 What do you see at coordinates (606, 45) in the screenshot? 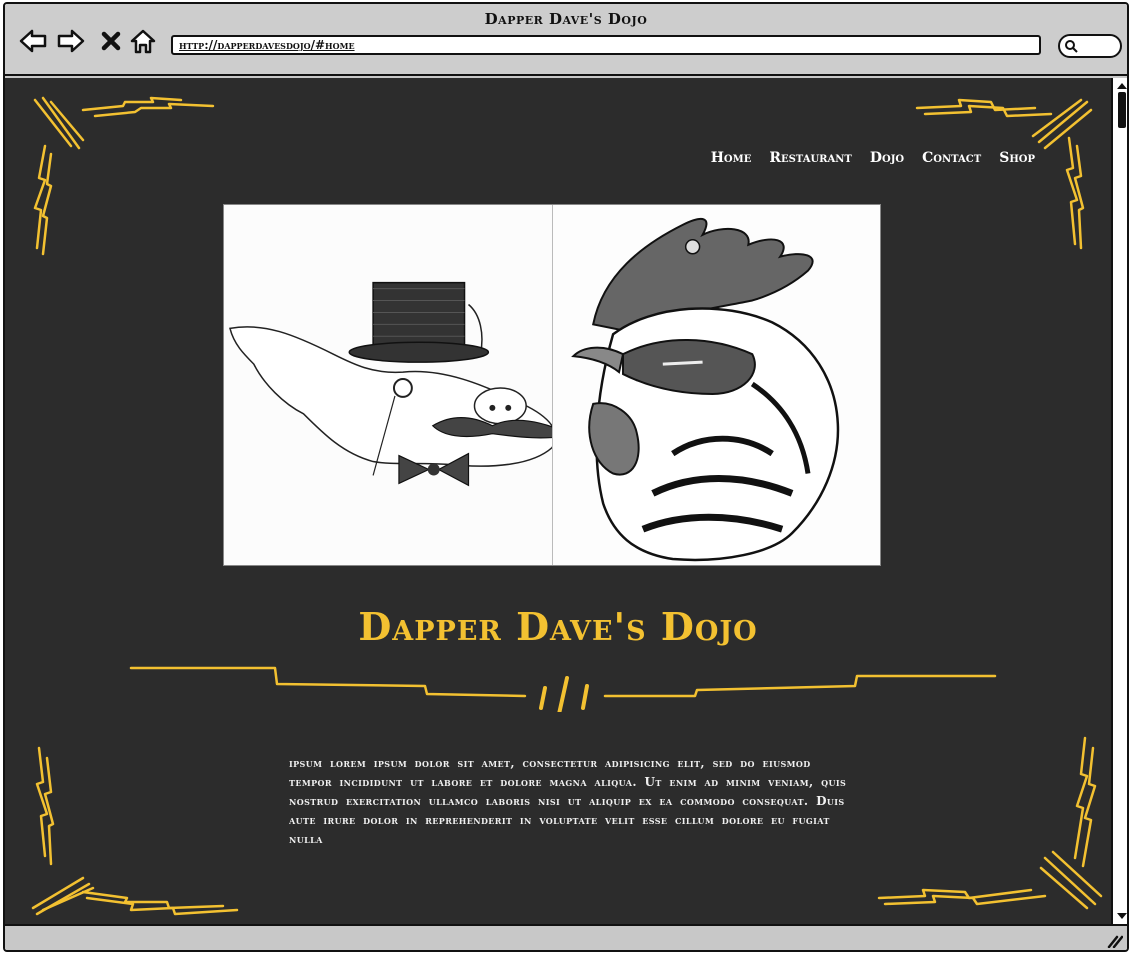
I see `address-bar: http://dapperdavesdojo/#home` at bounding box center [606, 45].